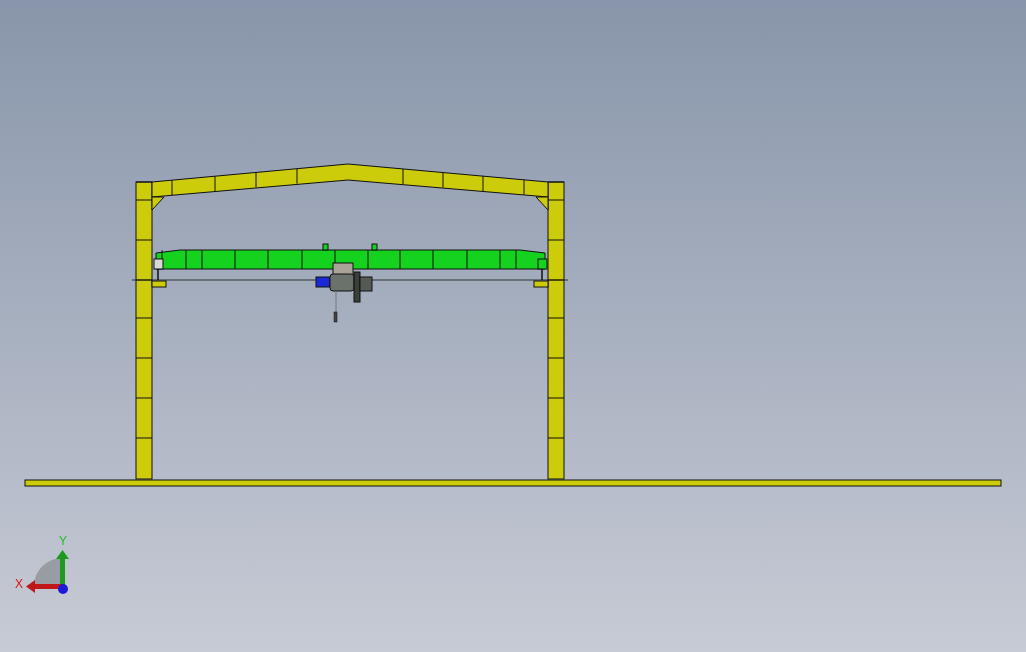 This screenshot has height=652, width=1026. What do you see at coordinates (47, 572) in the screenshot?
I see `axis-triad-drawing` at bounding box center [47, 572].